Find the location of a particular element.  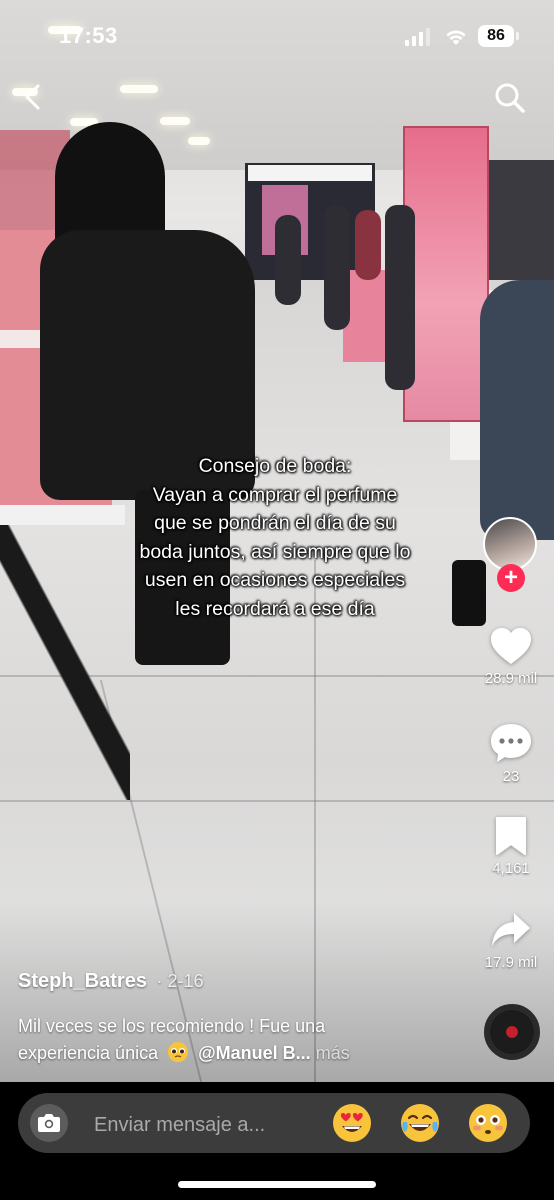

flushed-emoji-icon is located at coordinates (488, 1123).